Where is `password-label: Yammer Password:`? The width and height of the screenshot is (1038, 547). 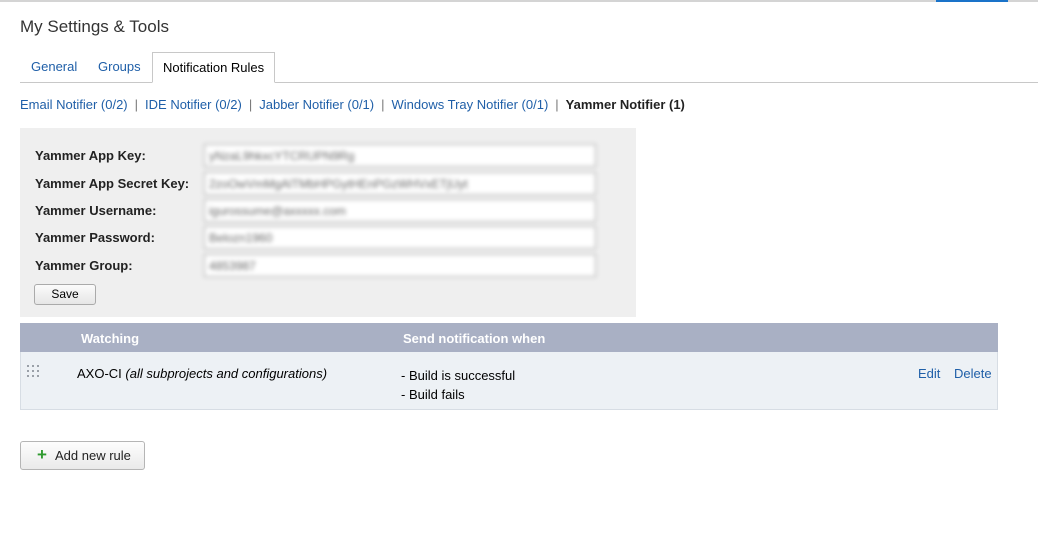
password-label: Yammer Password: is located at coordinates (95, 237).